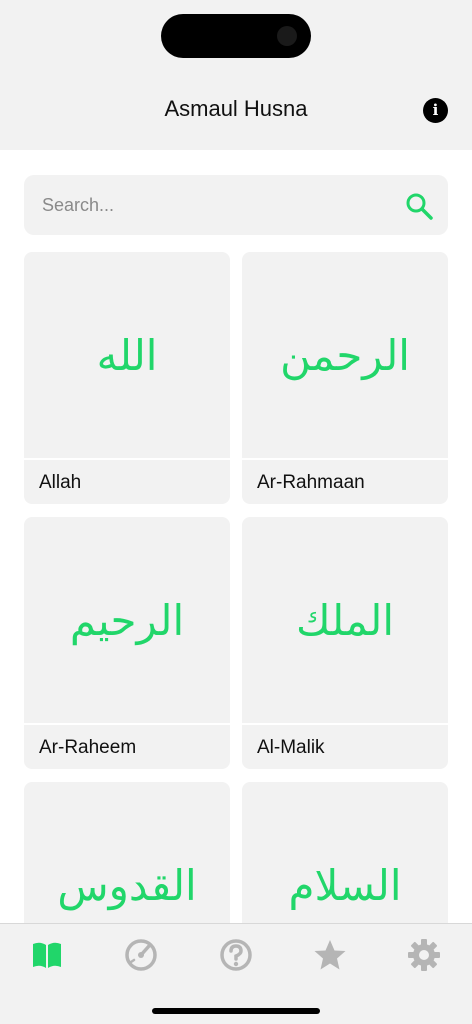 The width and height of the screenshot is (472, 1024). Describe the element at coordinates (127, 853) in the screenshot. I see `name-card: القدوس` at that location.